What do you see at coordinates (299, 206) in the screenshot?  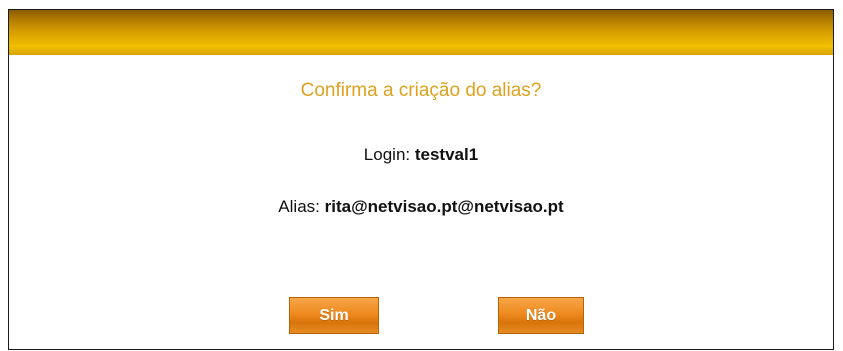 I see `alias-label: Alias:` at bounding box center [299, 206].